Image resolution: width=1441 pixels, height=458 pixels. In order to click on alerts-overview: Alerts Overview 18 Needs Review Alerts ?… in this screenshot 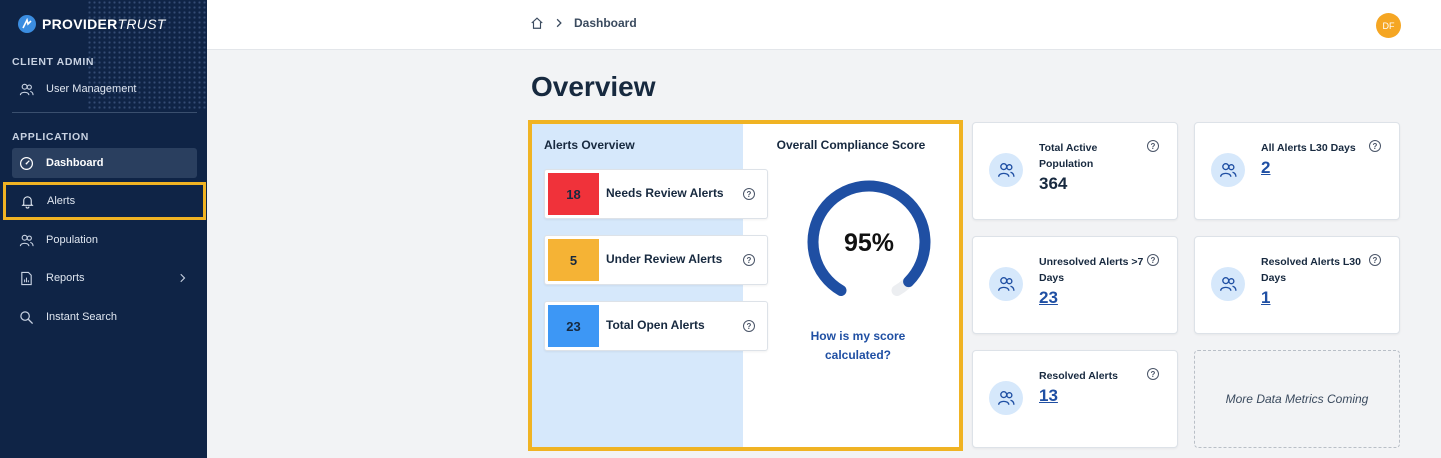, I will do `click(650, 285)`.